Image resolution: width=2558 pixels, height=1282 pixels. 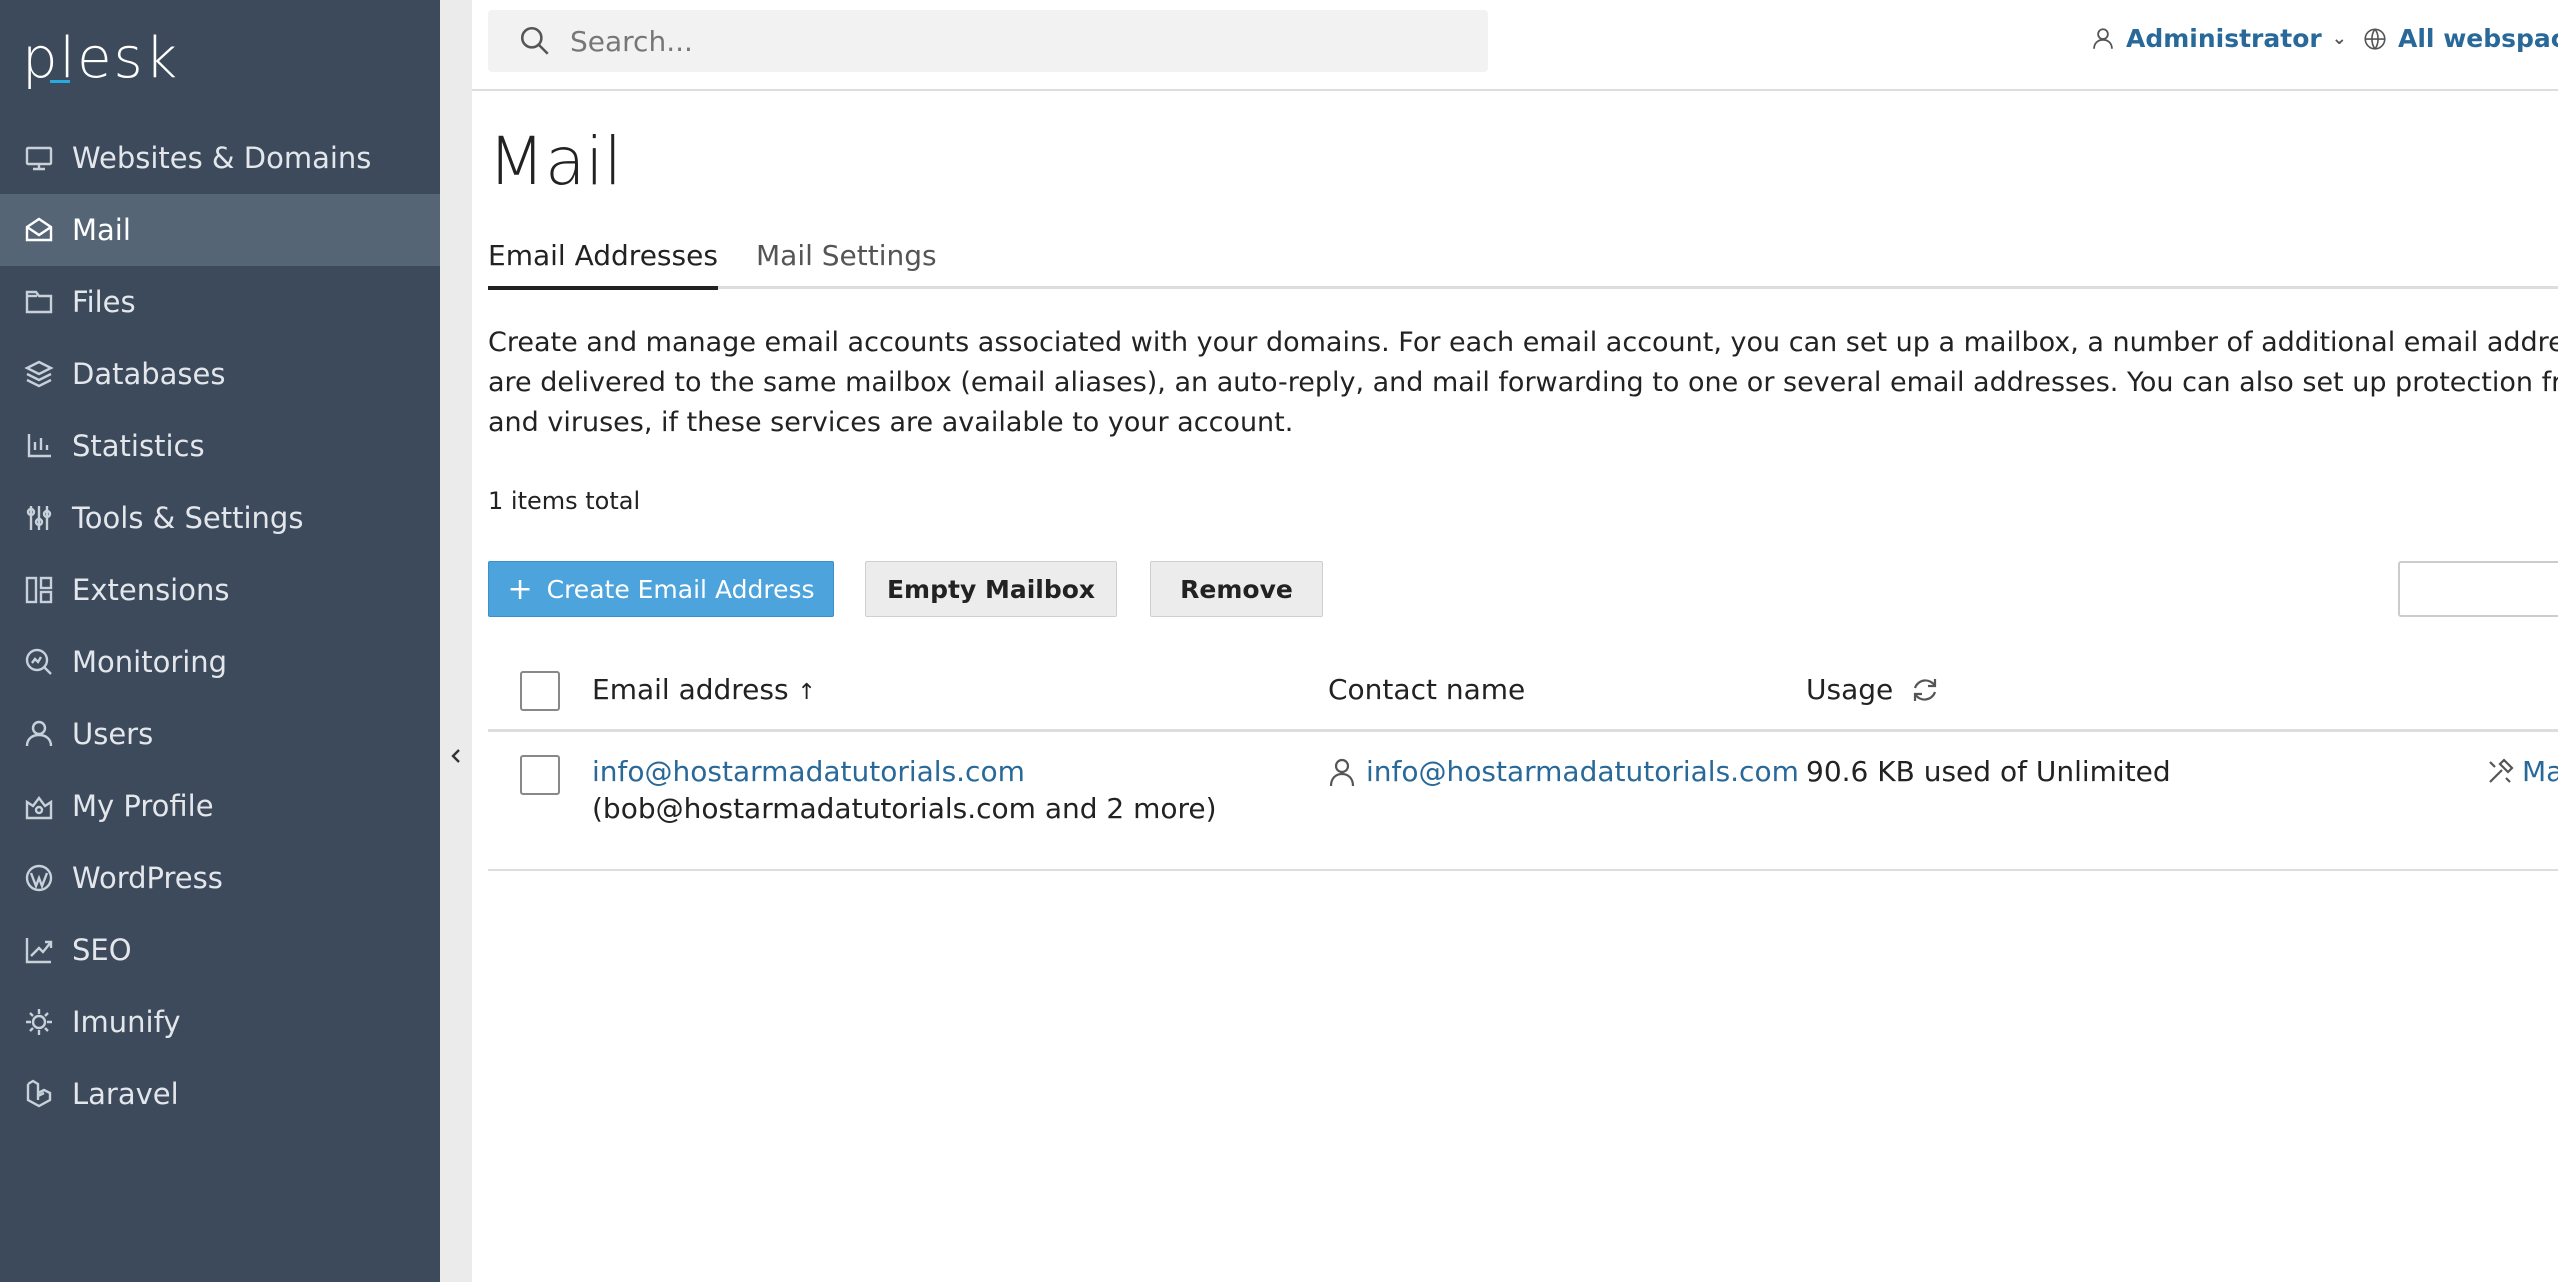 What do you see at coordinates (39, 1022) in the screenshot?
I see `gear-shield-icon` at bounding box center [39, 1022].